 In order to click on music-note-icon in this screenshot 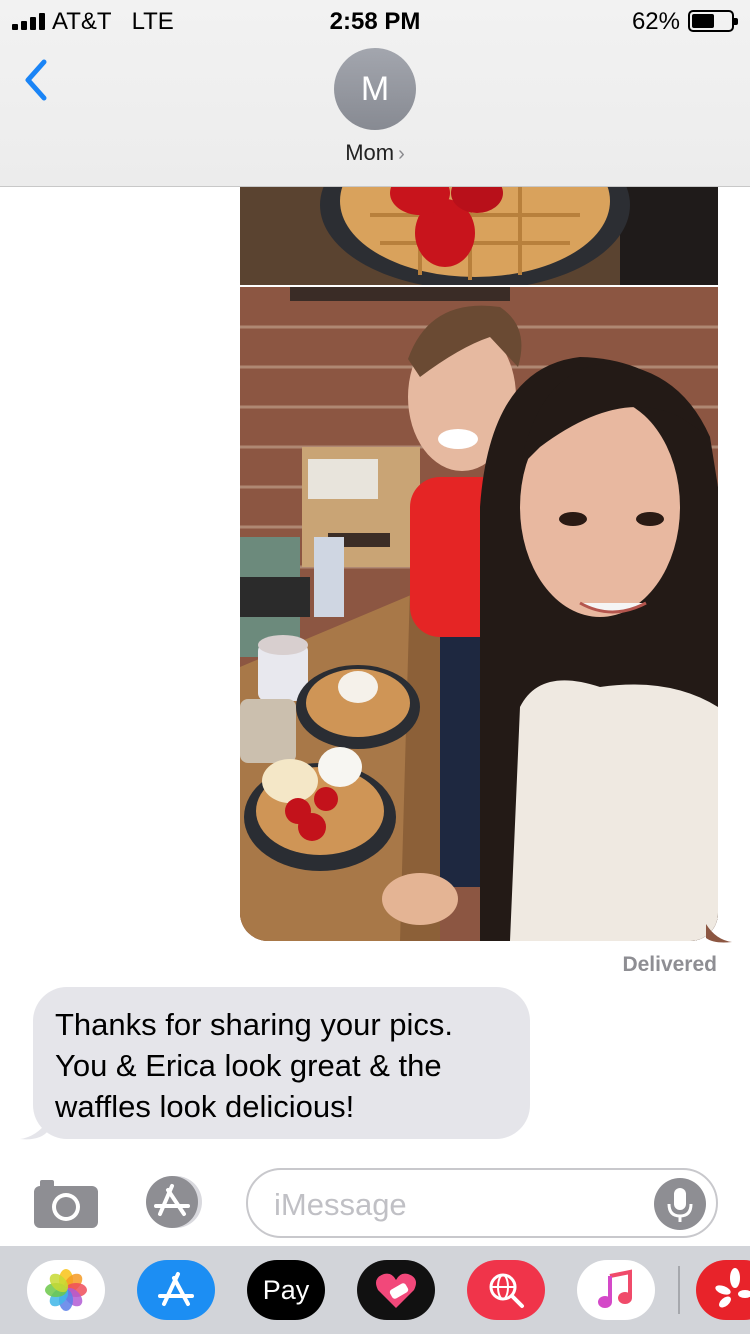, I will do `click(615, 1288)`.